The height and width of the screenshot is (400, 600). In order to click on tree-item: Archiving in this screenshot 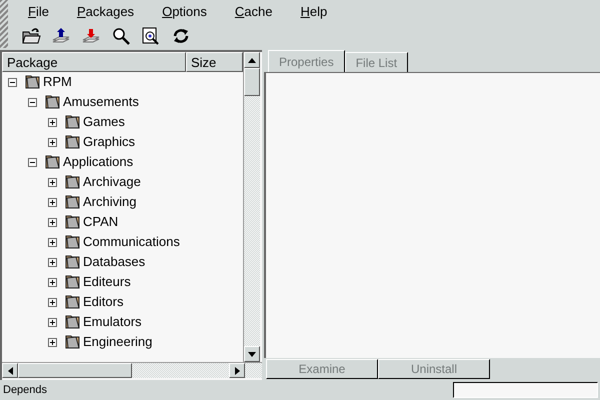, I will do `click(109, 202)`.